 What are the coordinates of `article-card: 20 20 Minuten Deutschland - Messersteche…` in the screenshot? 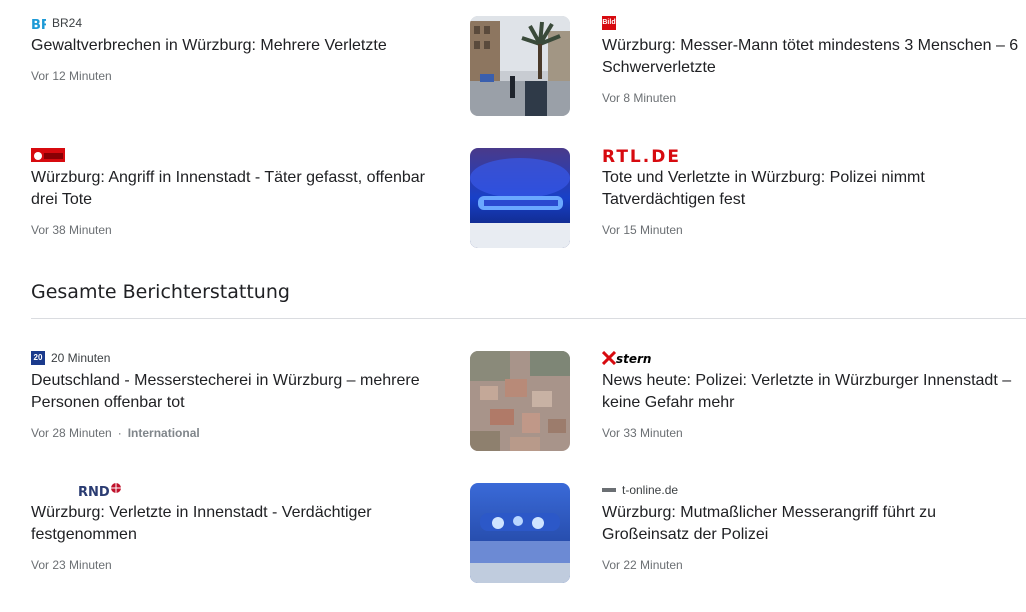 It's located at (241, 395).